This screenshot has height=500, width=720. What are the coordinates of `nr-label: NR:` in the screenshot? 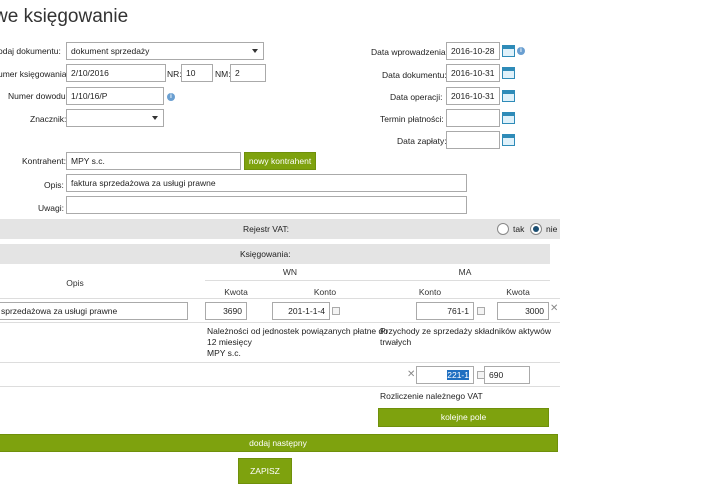 It's located at (174, 74).